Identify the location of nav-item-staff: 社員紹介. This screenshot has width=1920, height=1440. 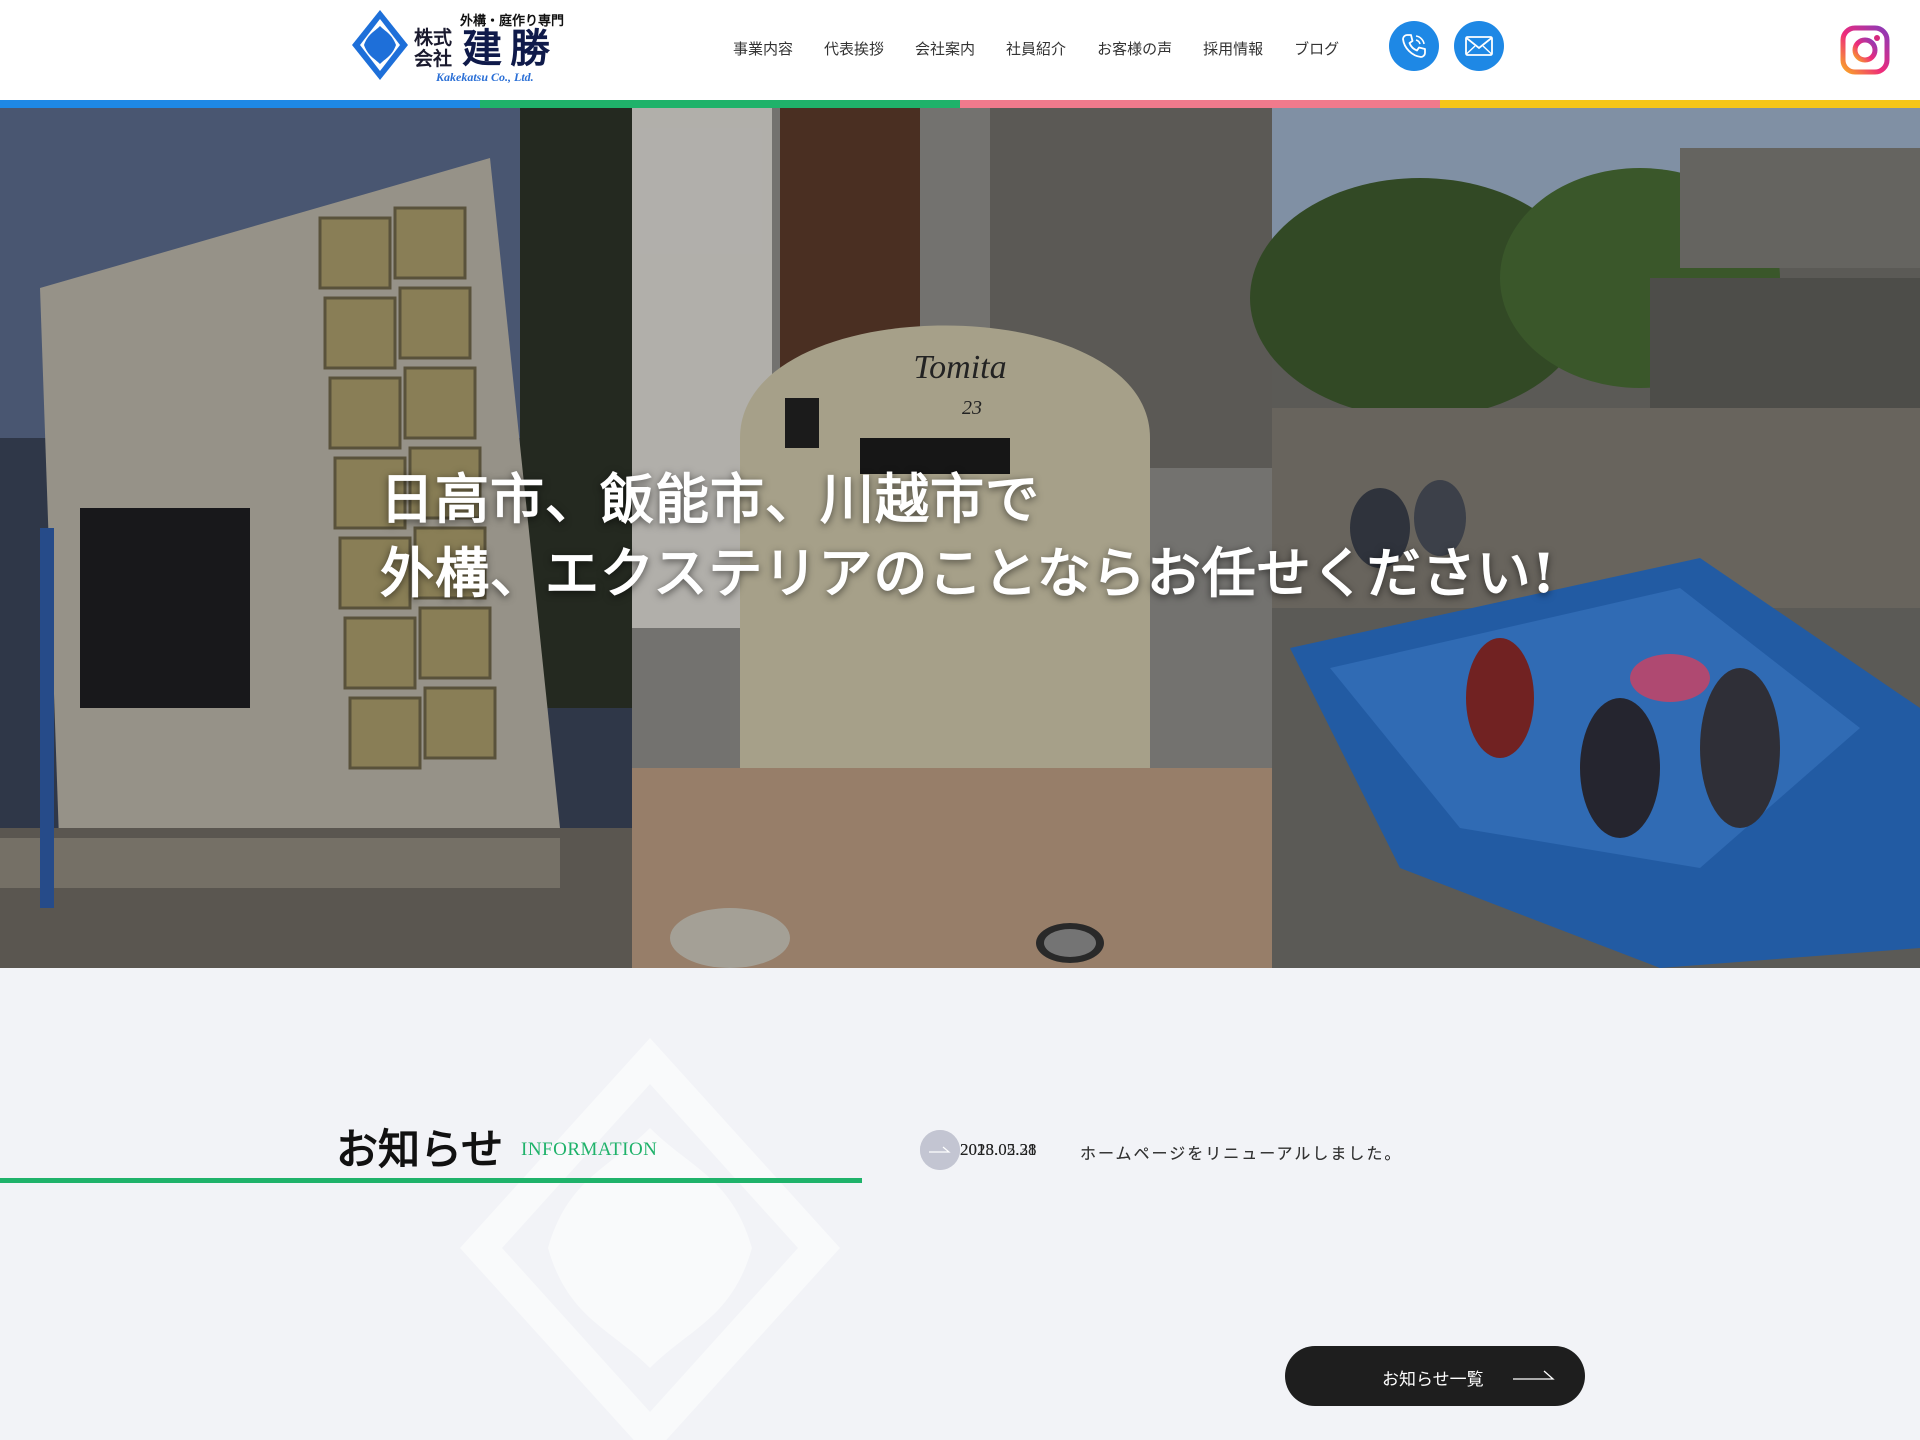
(1036, 48).